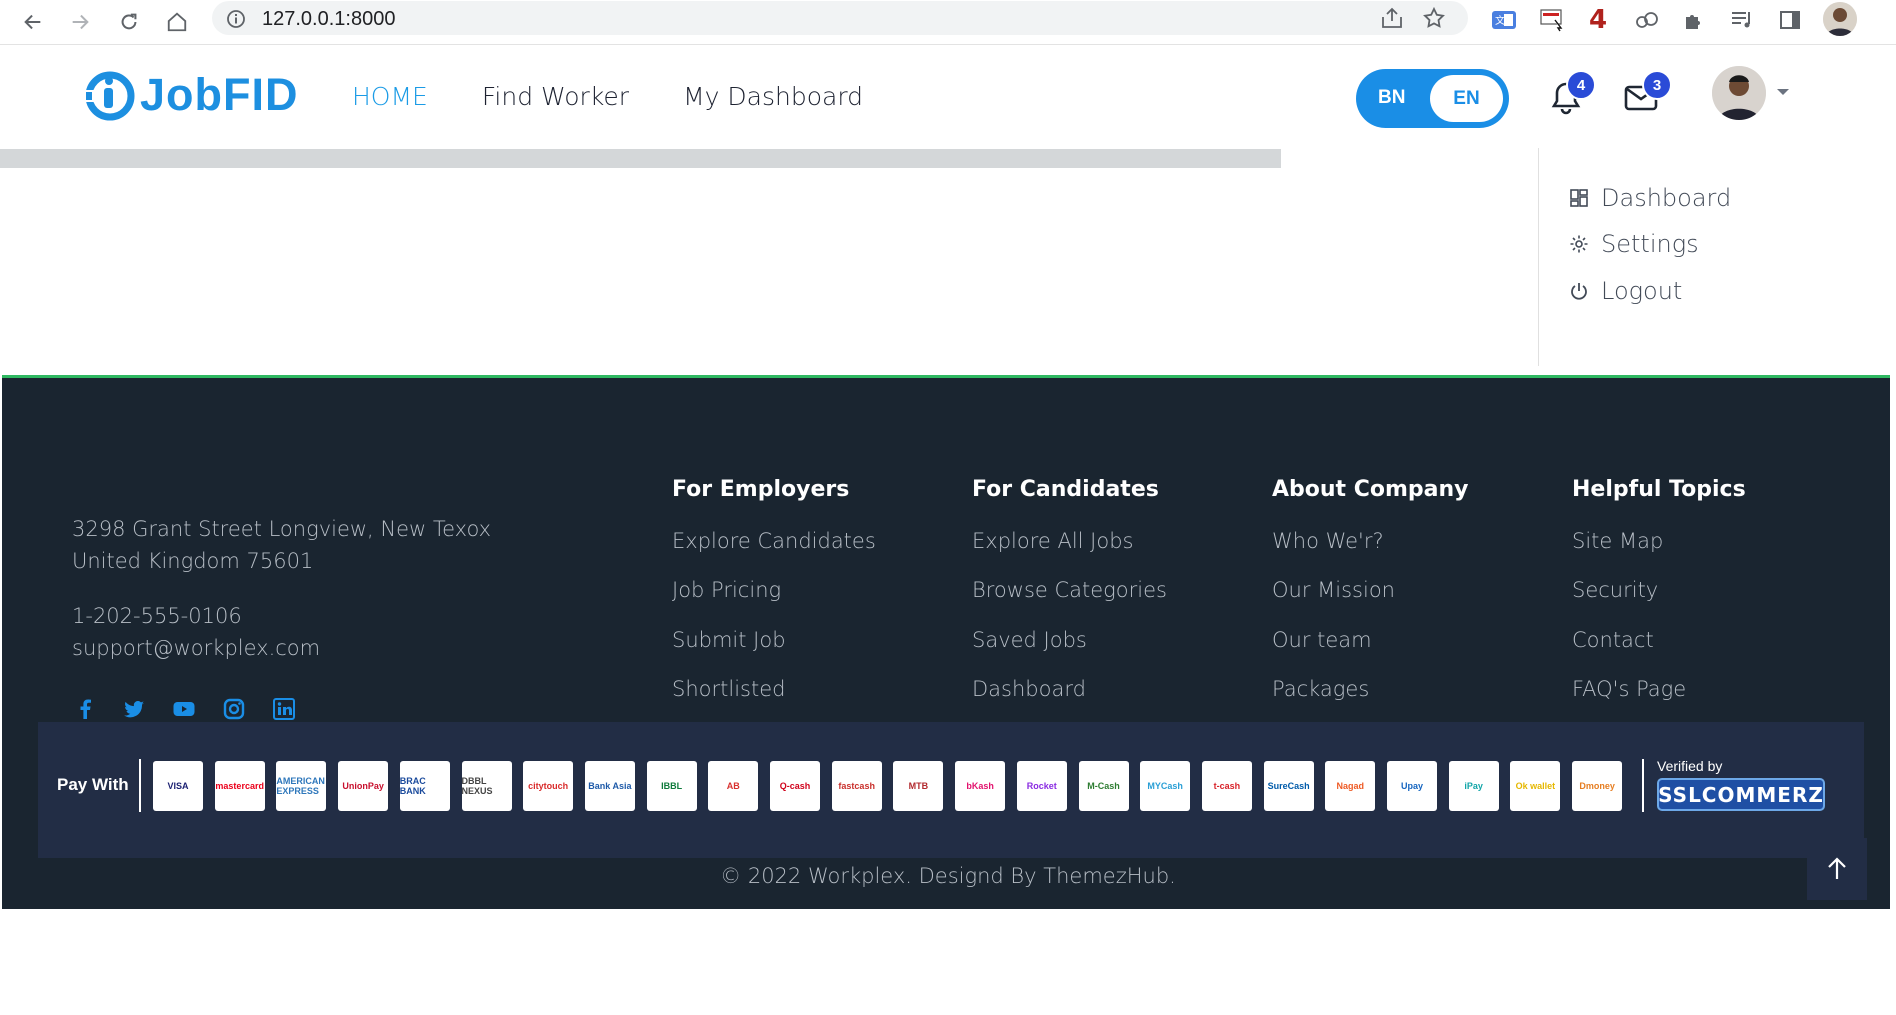 The height and width of the screenshot is (1015, 1896). I want to click on footer-link: Security, so click(1615, 590).